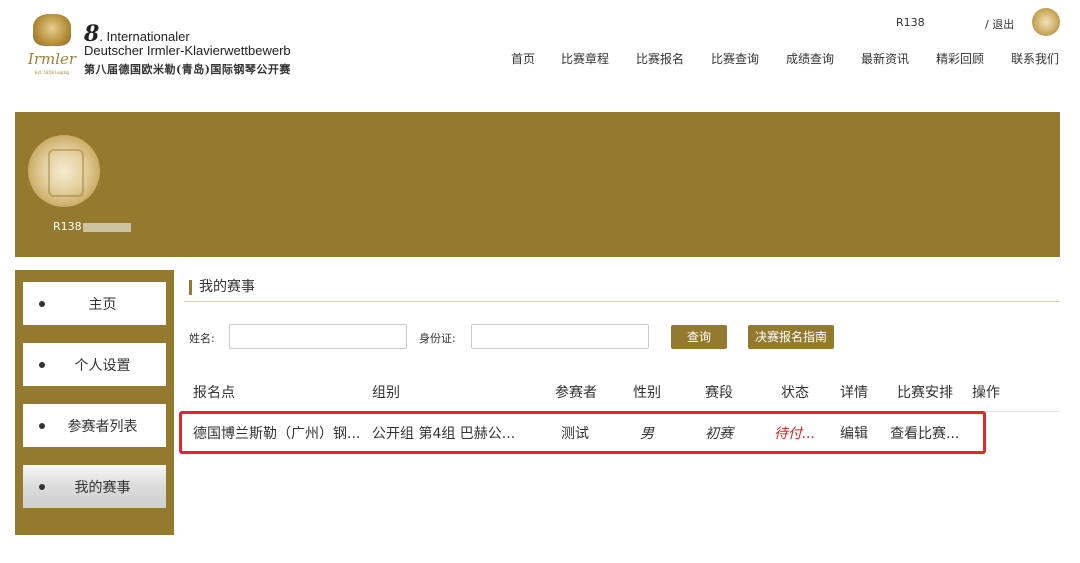  I want to click on id-label: 身份证:, so click(437, 338).